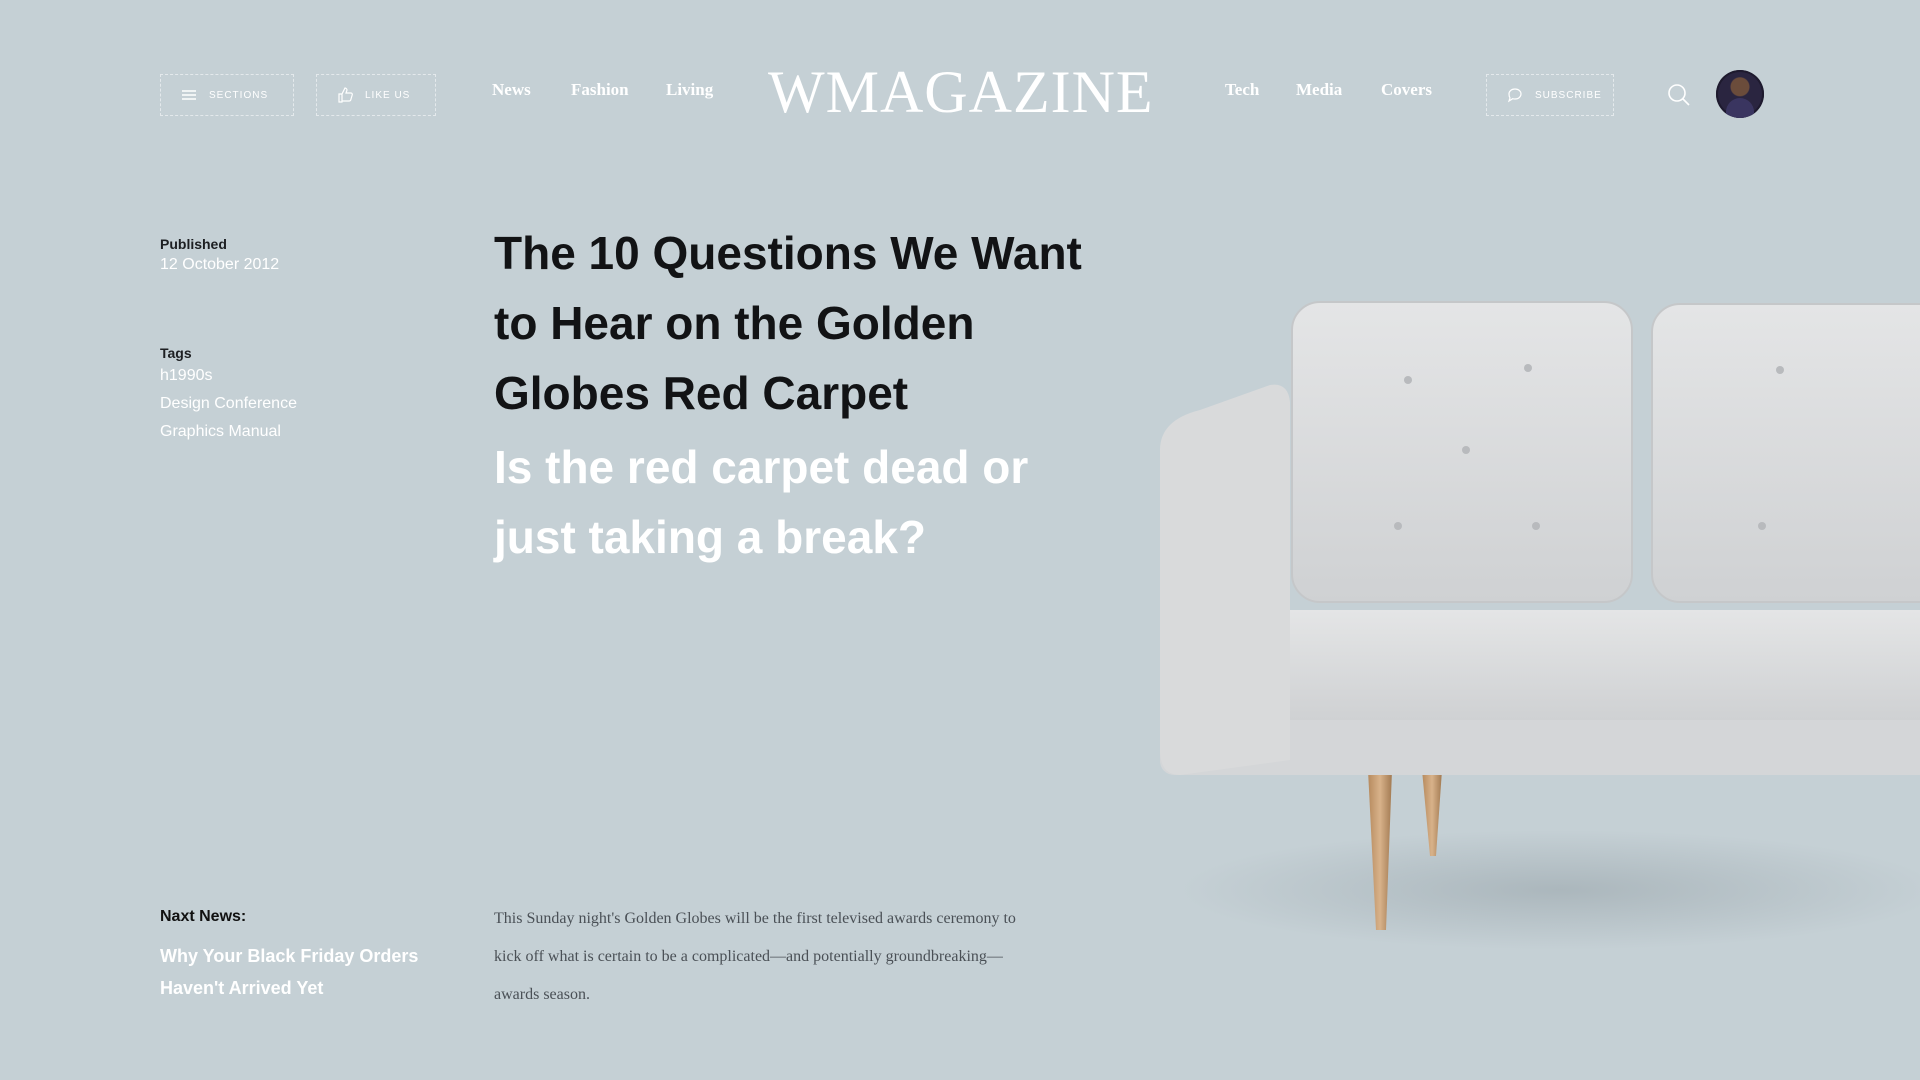 The image size is (1920, 1080). Describe the element at coordinates (239, 95) in the screenshot. I see `sections-label: Sections` at that location.